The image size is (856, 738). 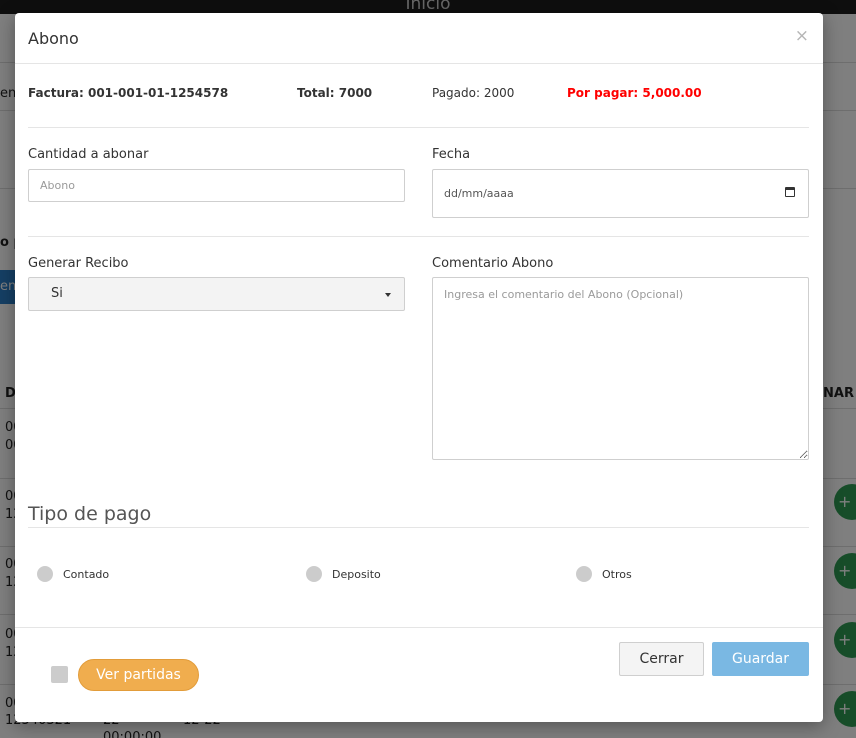 What do you see at coordinates (138, 675) in the screenshot?
I see `ver-partidas-button: Ver partidas` at bounding box center [138, 675].